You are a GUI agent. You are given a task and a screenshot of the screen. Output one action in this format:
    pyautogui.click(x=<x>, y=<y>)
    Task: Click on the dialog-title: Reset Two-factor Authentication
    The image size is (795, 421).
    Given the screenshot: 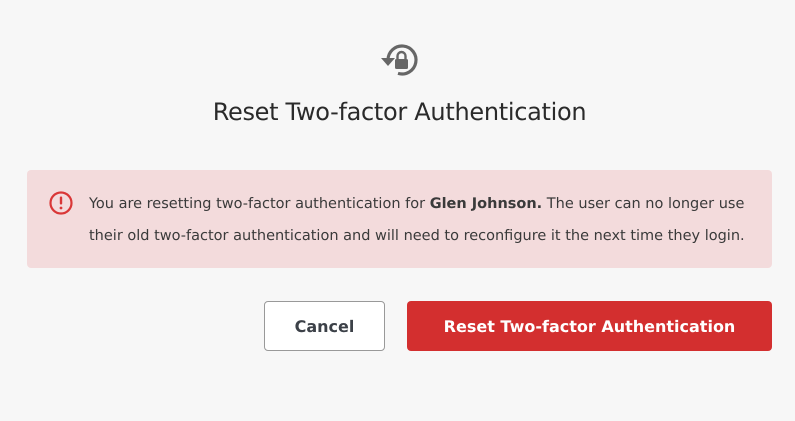 What is the action you would take?
    pyautogui.click(x=399, y=112)
    